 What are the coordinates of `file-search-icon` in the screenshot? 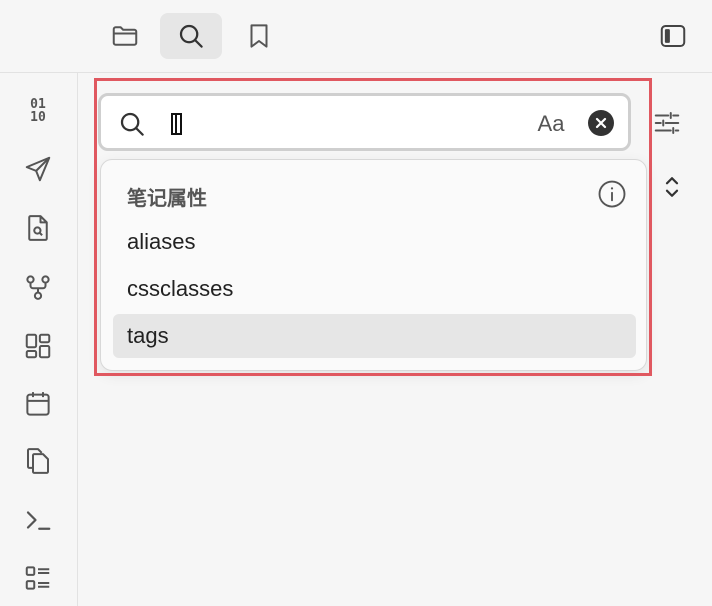 It's located at (38, 228).